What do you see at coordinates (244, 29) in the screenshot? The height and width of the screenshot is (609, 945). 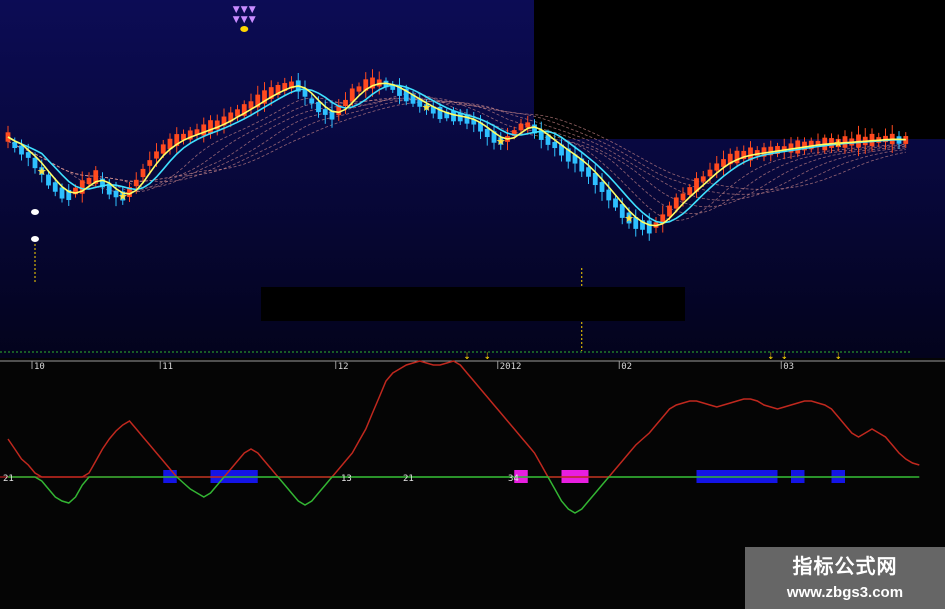 I see `top-signal-dot` at bounding box center [244, 29].